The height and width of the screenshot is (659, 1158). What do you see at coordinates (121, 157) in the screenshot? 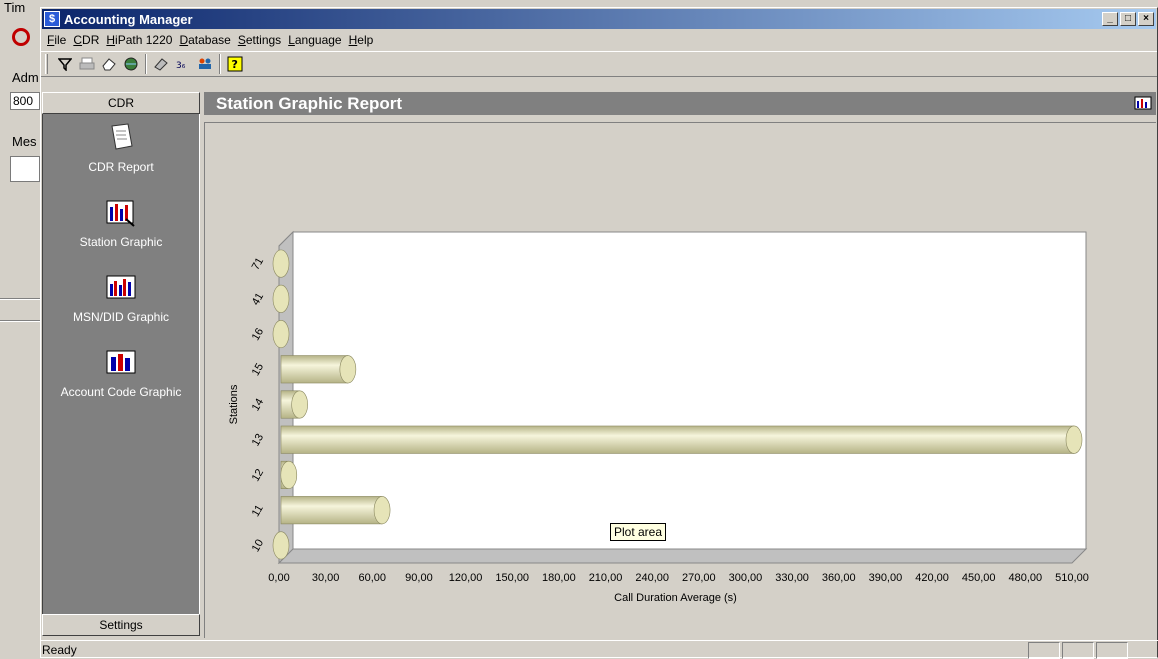
I see `sidebar-item-cdr-report: CDR Report` at bounding box center [121, 157].